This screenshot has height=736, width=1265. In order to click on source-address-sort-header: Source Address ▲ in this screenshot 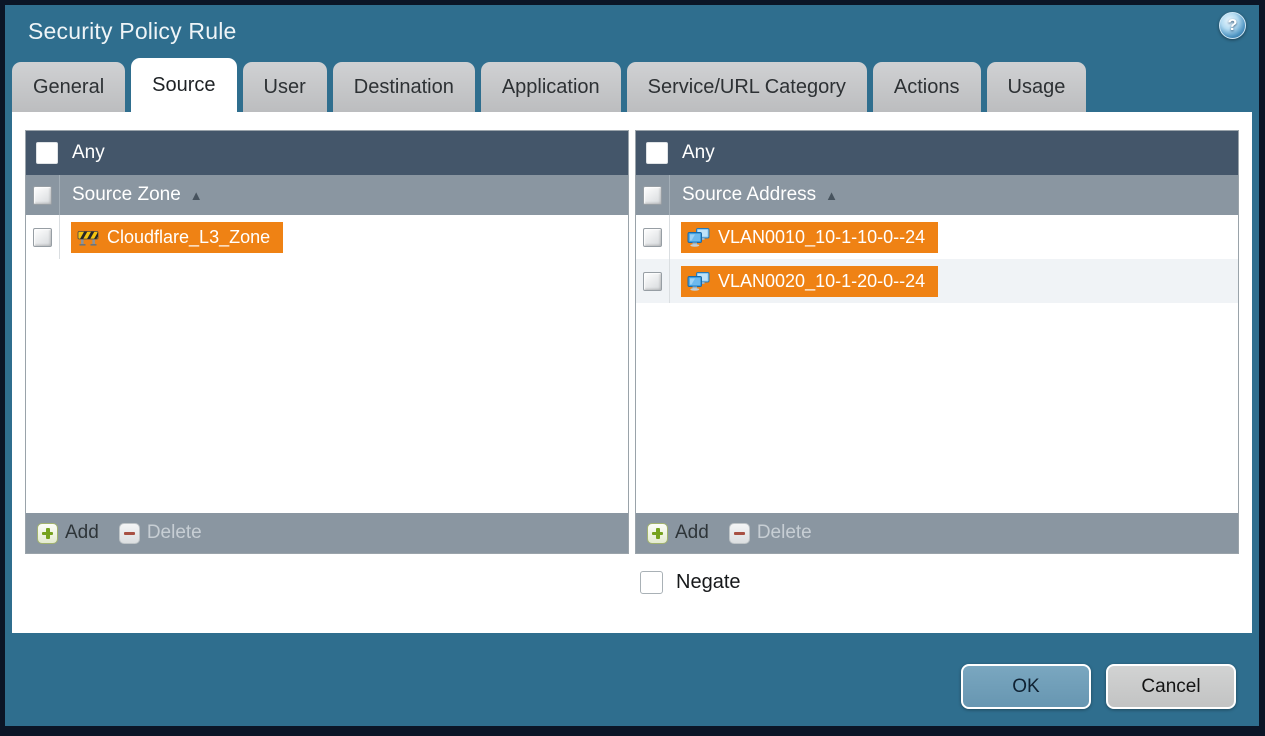, I will do `click(754, 195)`.